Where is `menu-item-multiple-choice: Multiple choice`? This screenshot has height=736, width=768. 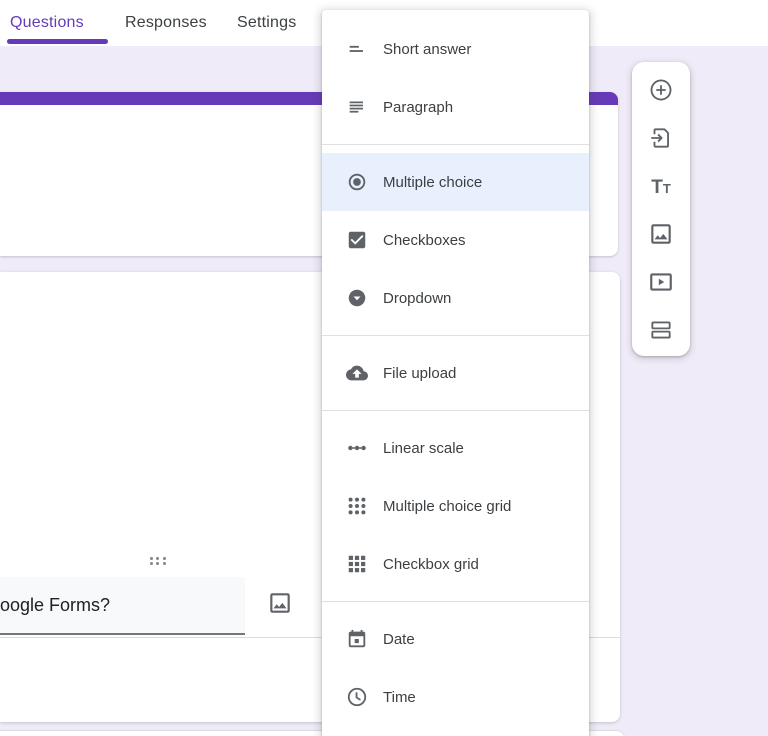
menu-item-multiple-choice: Multiple choice is located at coordinates (455, 182).